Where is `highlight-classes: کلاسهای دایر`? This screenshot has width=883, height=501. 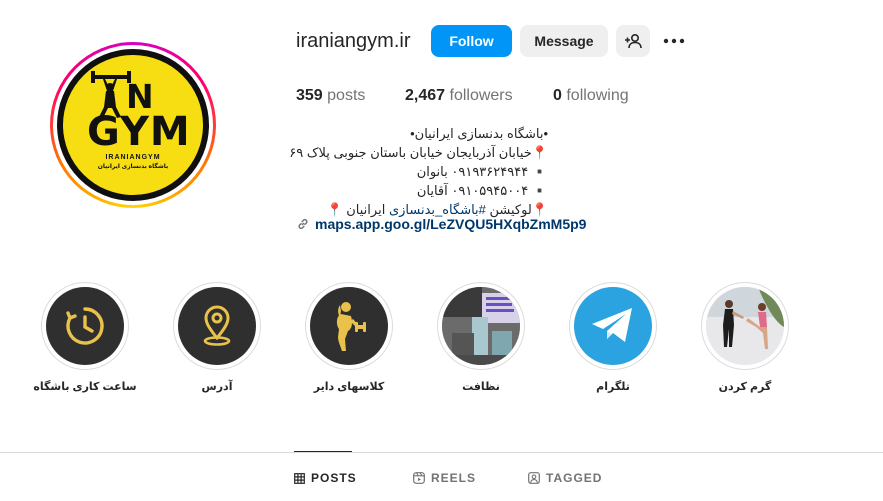 highlight-classes: کلاسهای دایر is located at coordinates (349, 337).